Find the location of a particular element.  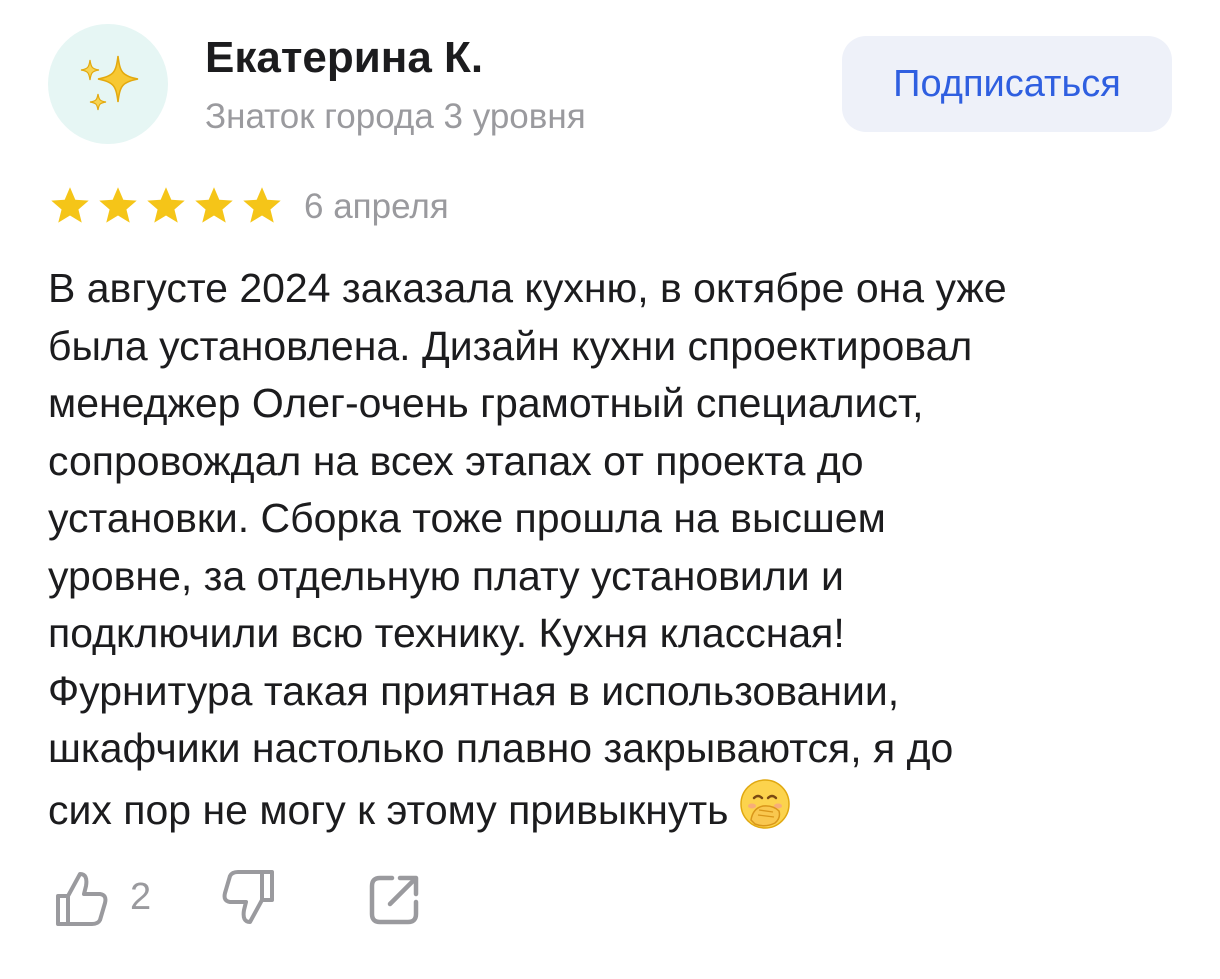

avatar is located at coordinates (108, 84).